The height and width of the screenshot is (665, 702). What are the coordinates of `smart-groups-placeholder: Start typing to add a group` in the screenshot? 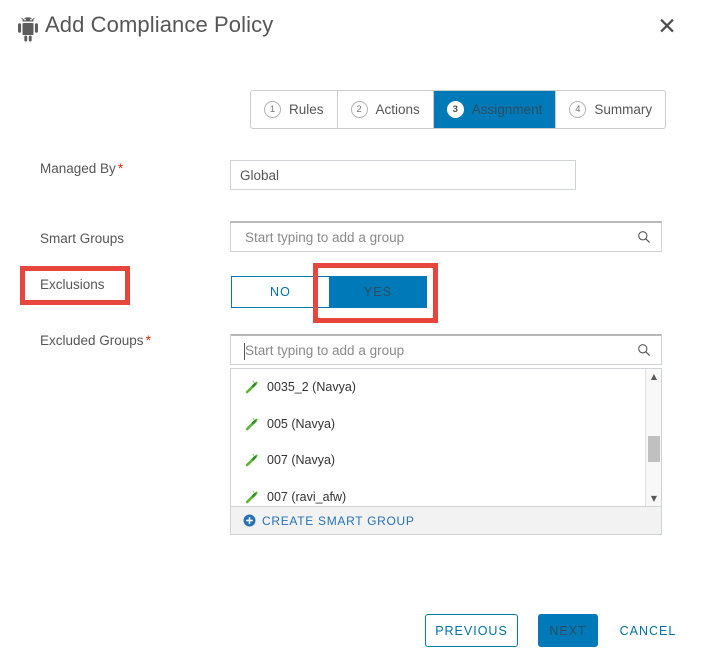 It's located at (325, 237).